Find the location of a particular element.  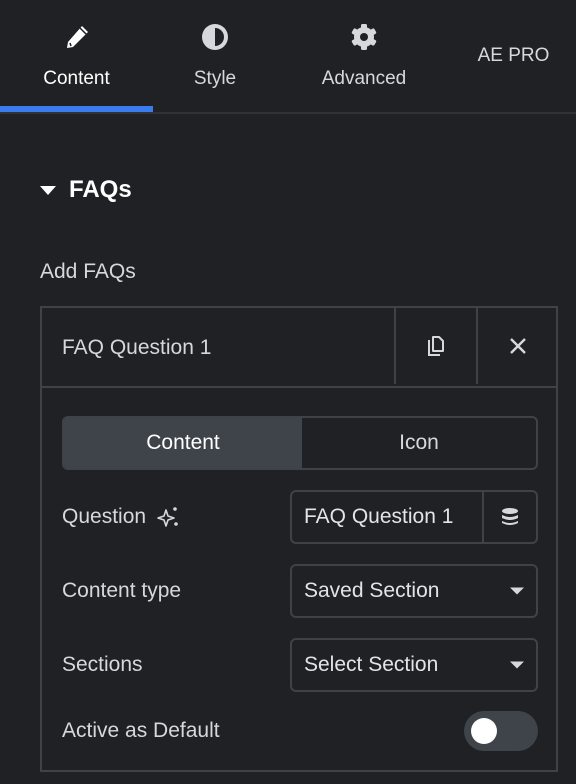

tab-style-label: Style is located at coordinates (215, 78).